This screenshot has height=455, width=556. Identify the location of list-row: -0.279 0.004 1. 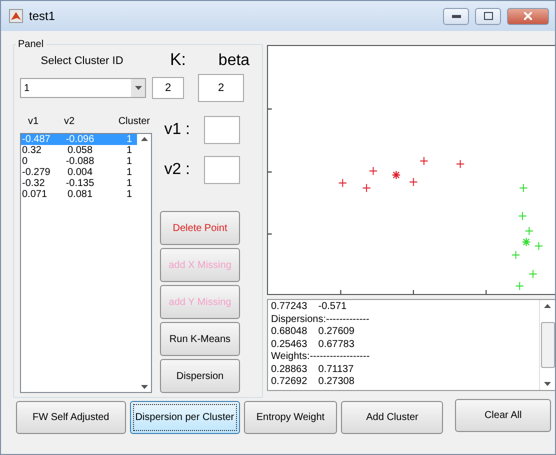
(79, 172).